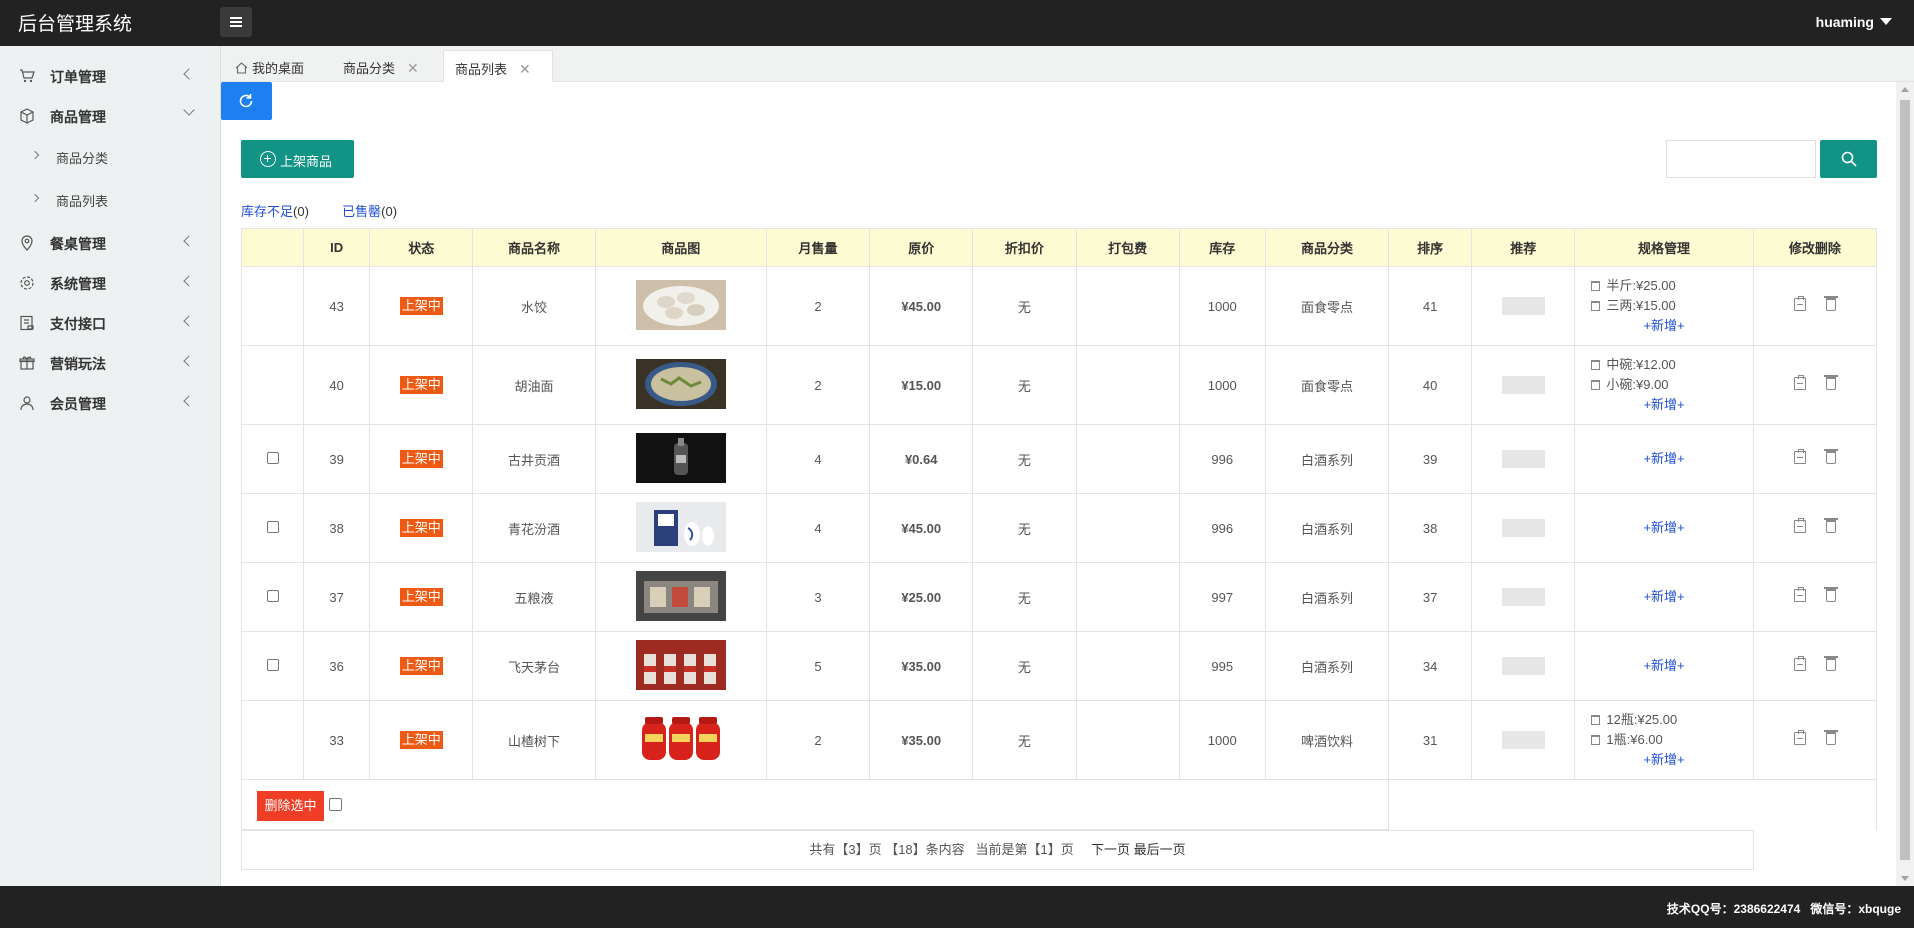 The image size is (1914, 928). I want to click on low-stock-link: 库存不足, so click(267, 211).